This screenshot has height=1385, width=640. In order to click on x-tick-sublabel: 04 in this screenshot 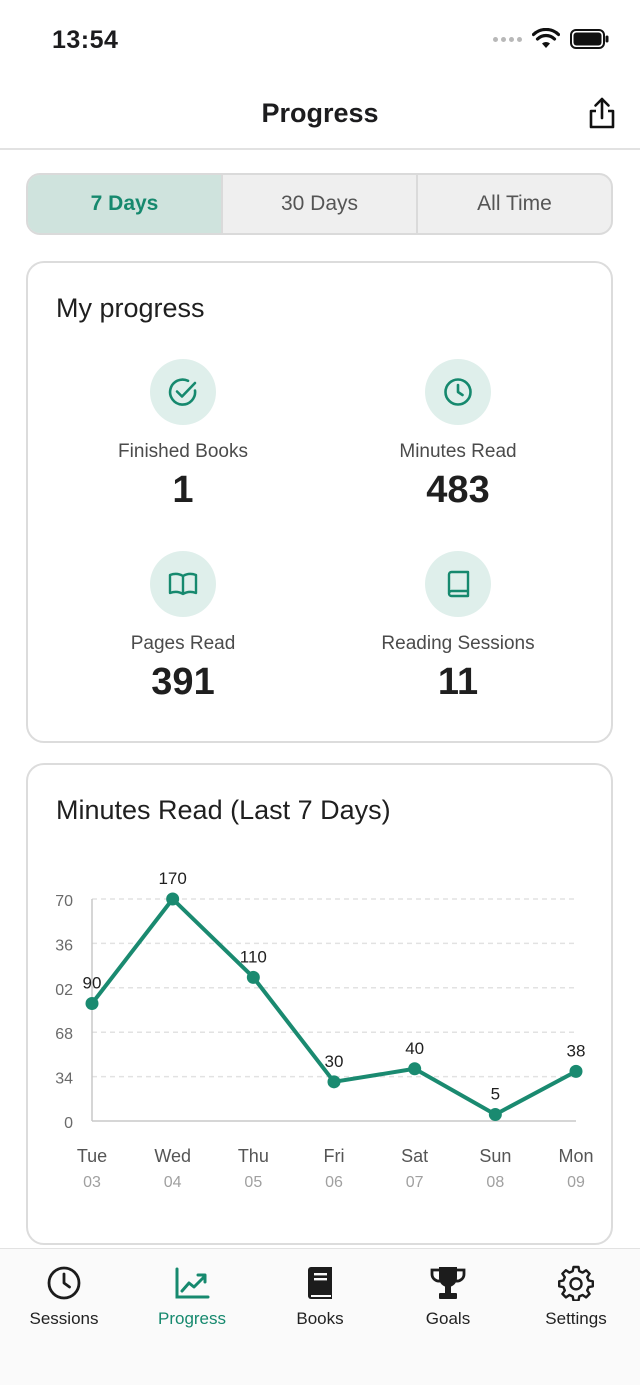, I will do `click(173, 1182)`.